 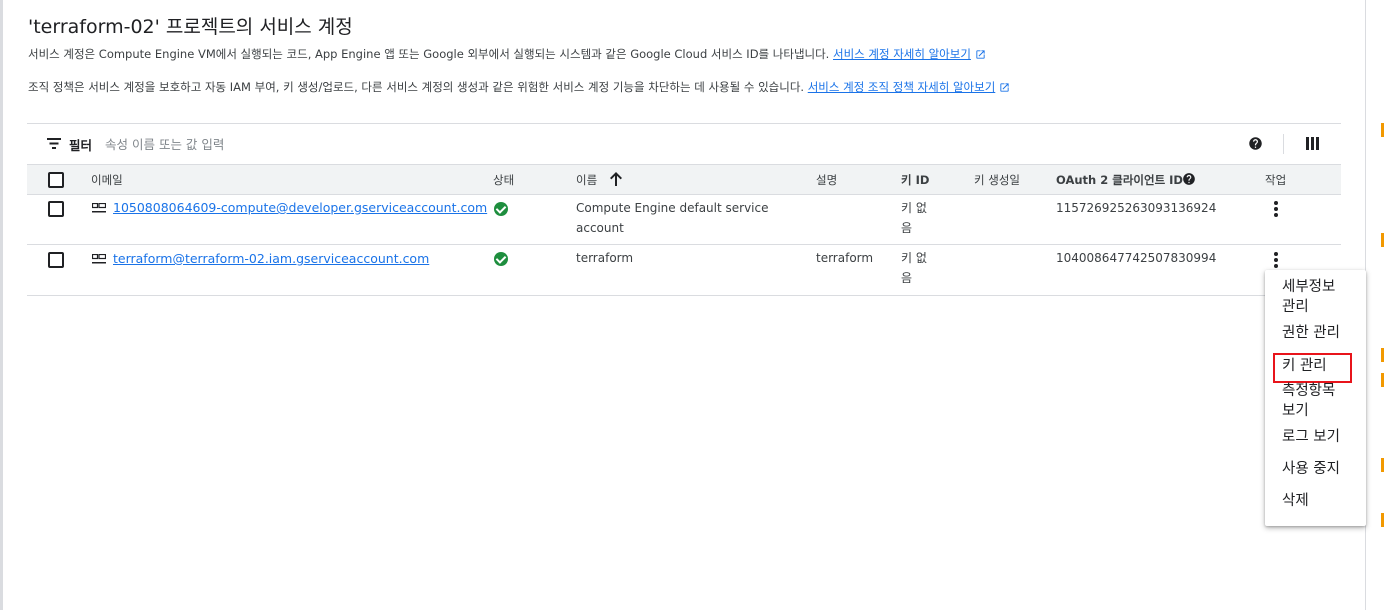 I want to click on table-toolbar: 필터, so click(x=684, y=144).